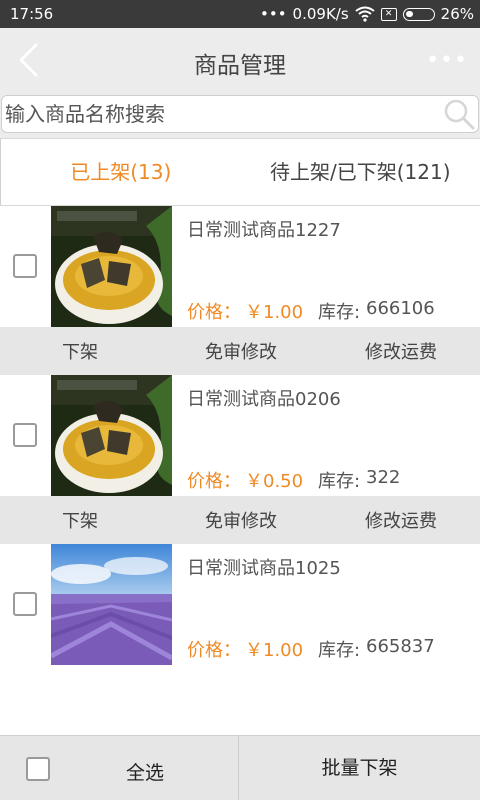 This screenshot has height=800, width=480. Describe the element at coordinates (457, 14) in the screenshot. I see `battery-percent: 26%` at that location.